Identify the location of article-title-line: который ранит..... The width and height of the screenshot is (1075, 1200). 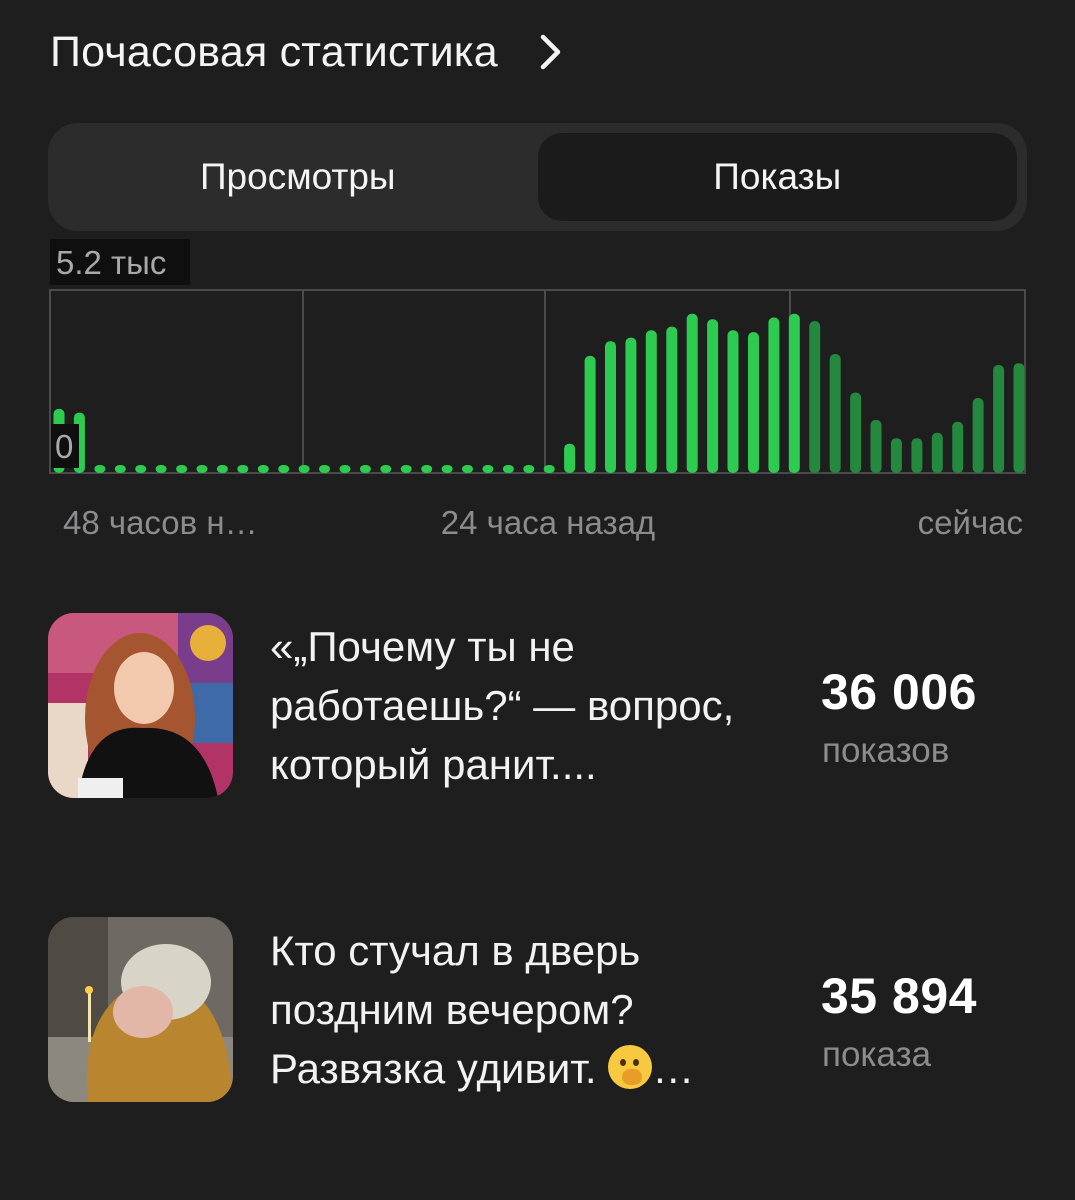
(433, 764).